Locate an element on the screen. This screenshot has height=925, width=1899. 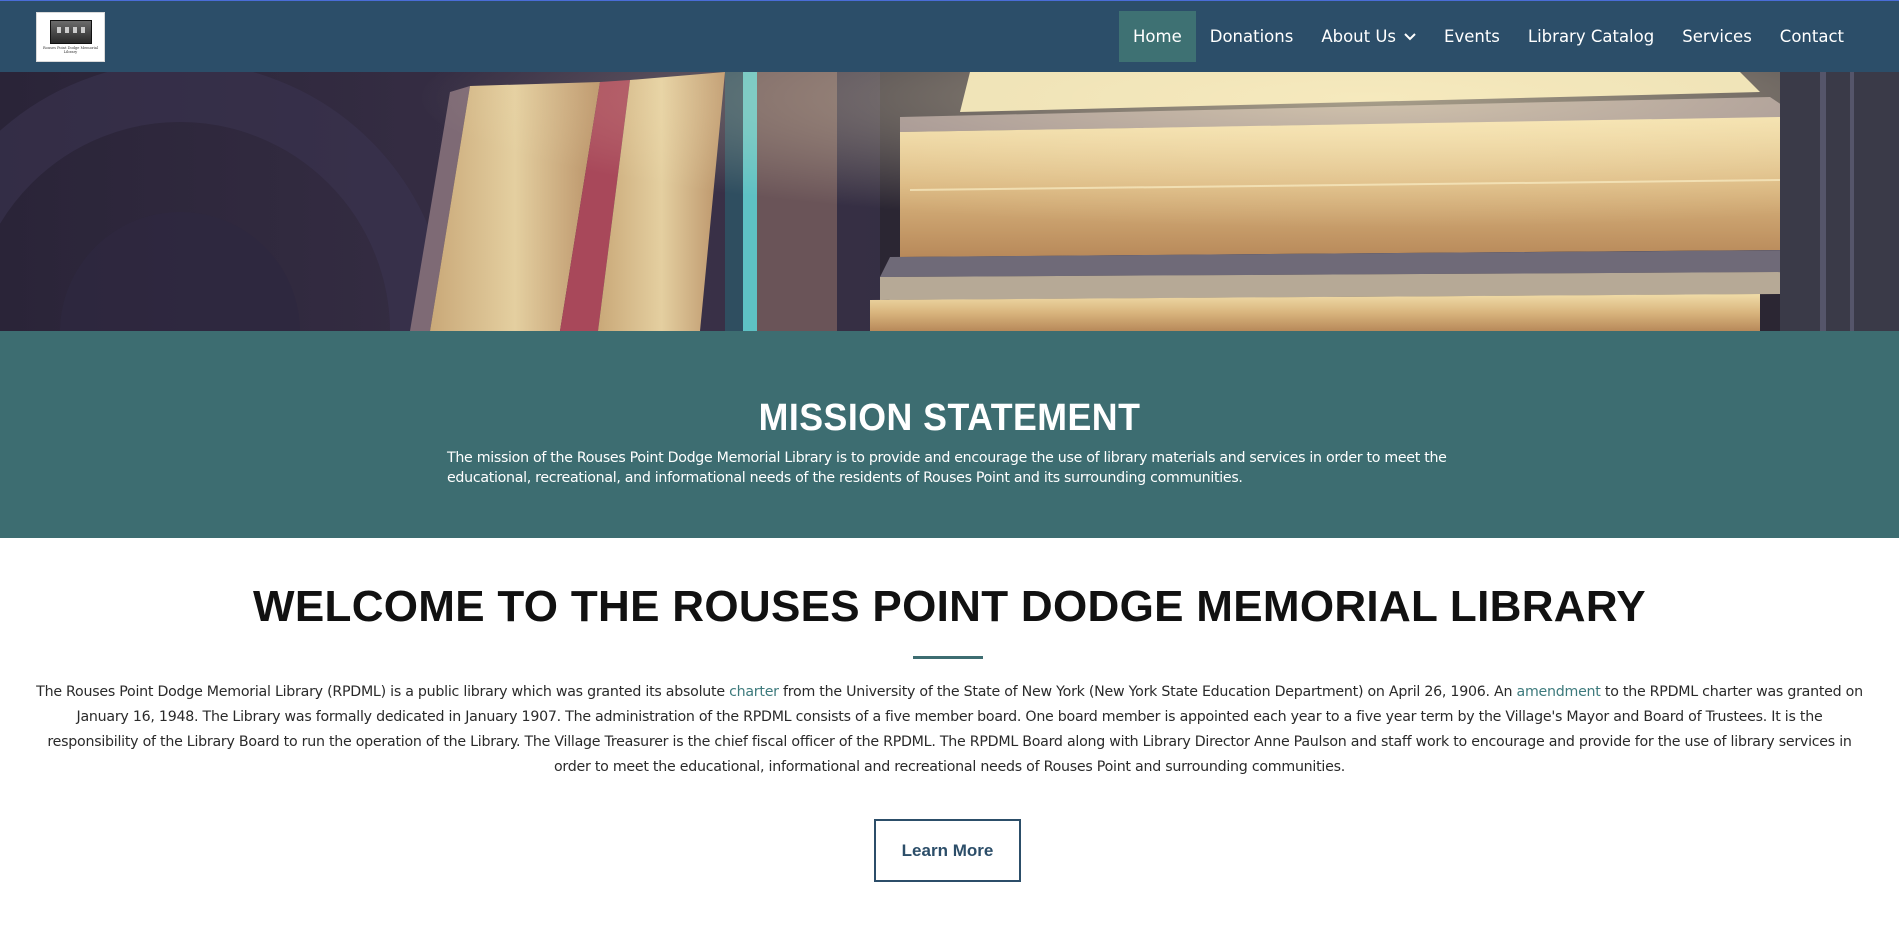
chevron-down-icon is located at coordinates (1410, 36).